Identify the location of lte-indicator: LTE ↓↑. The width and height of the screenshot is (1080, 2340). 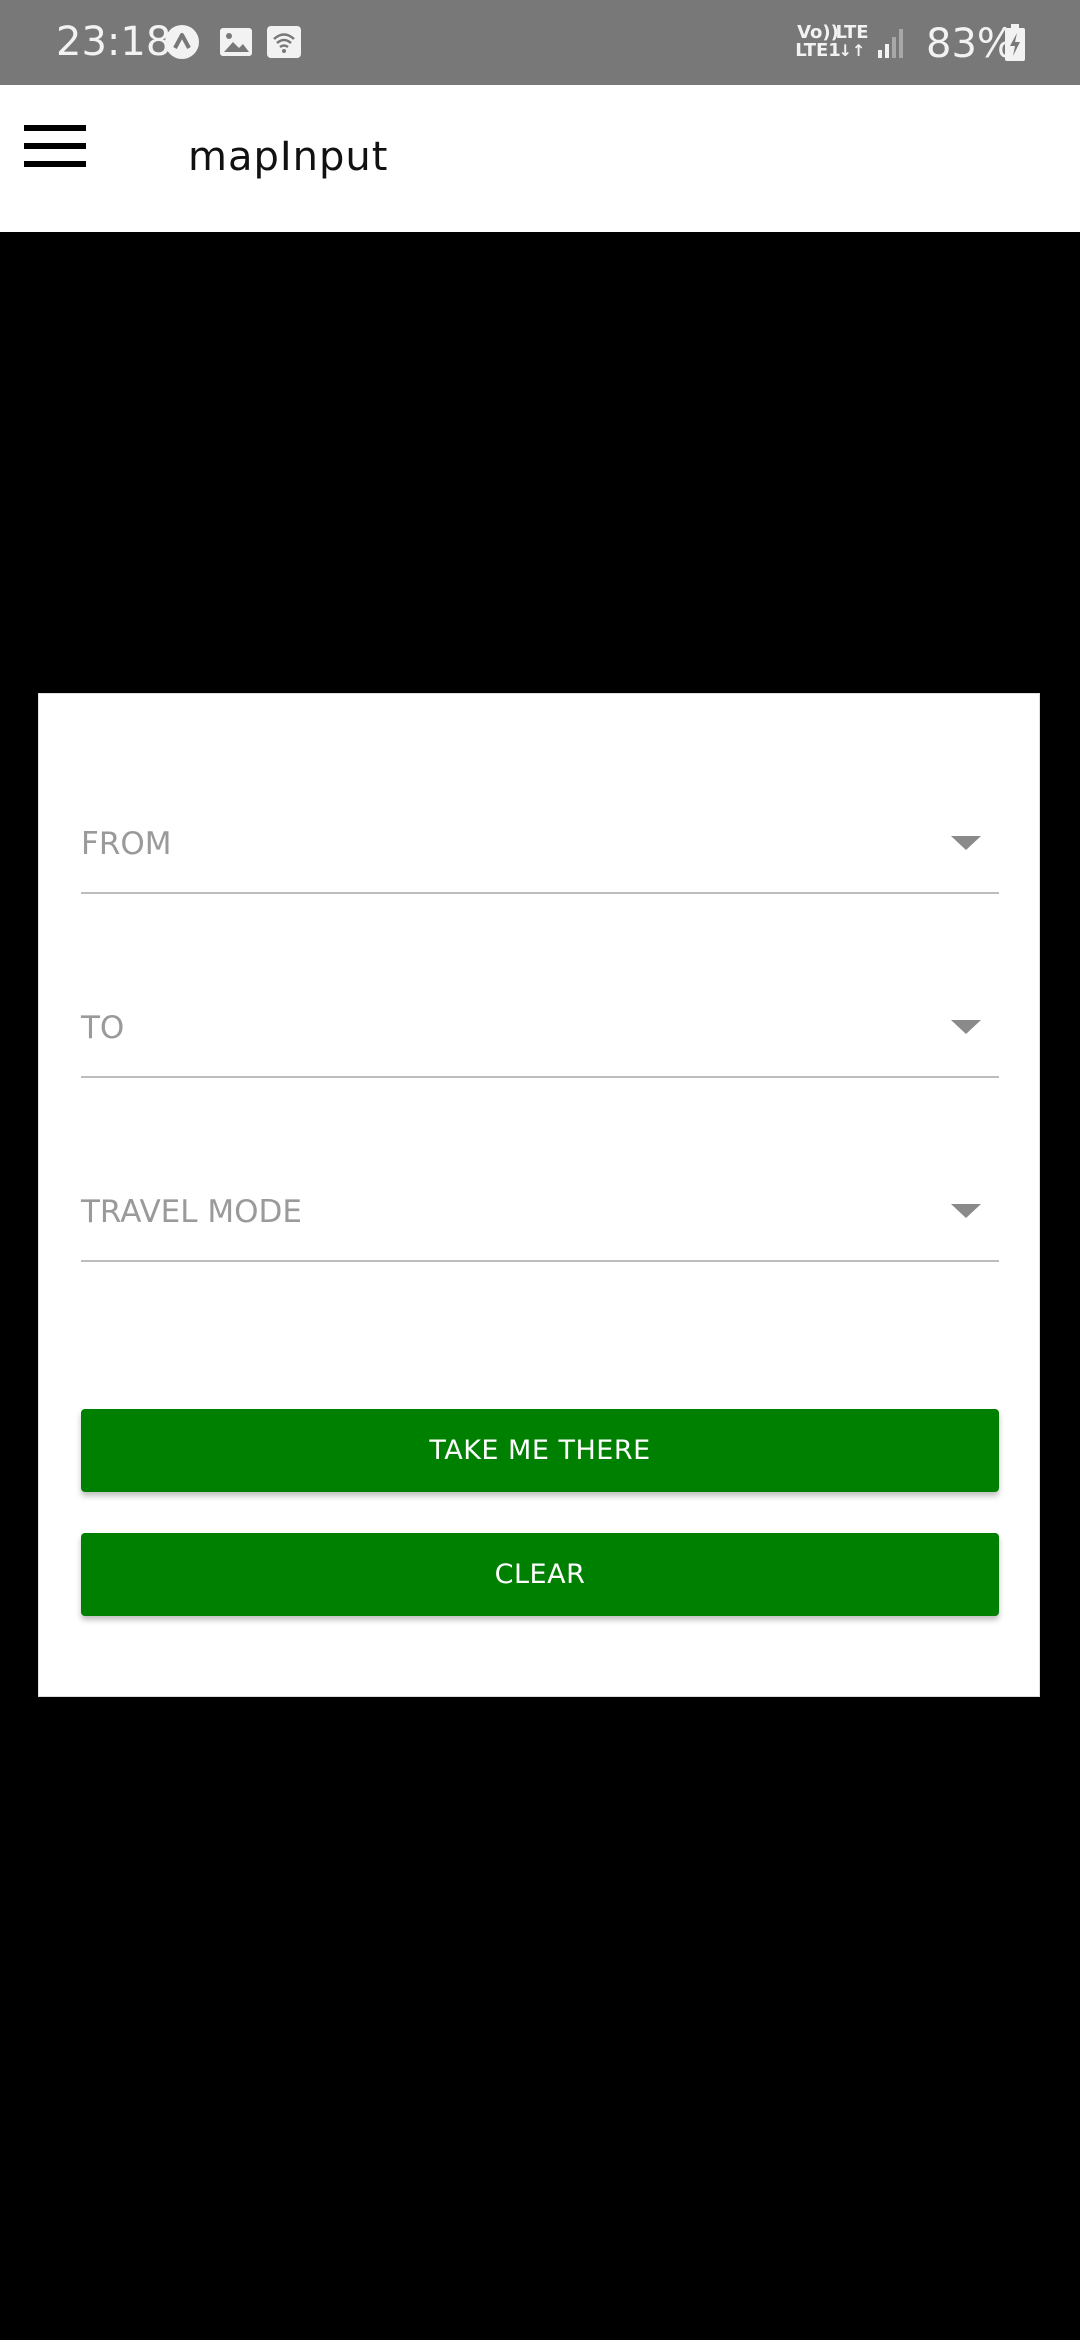
(852, 42).